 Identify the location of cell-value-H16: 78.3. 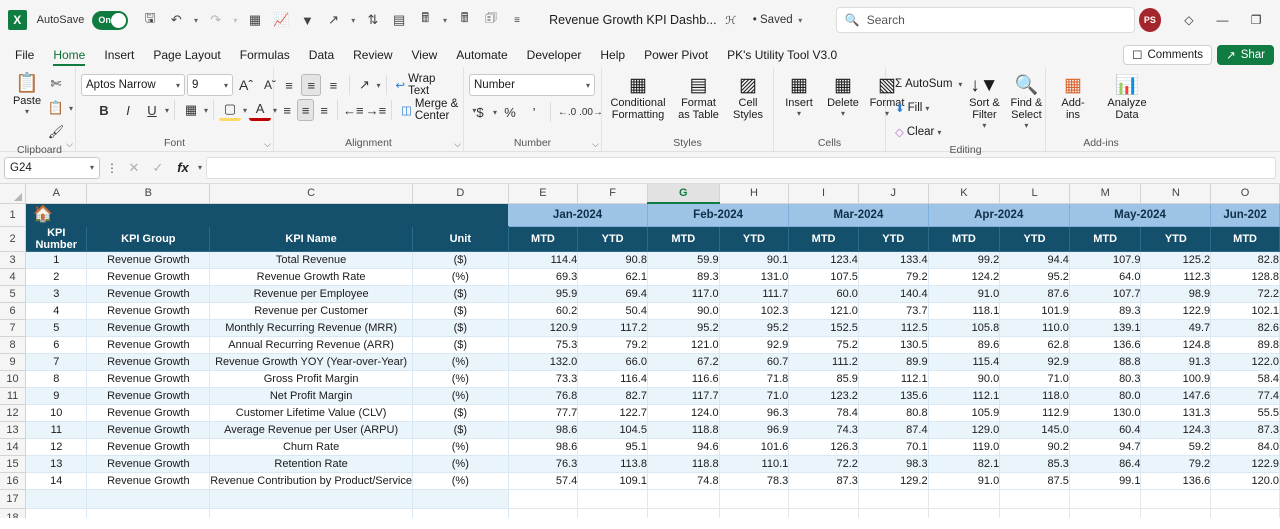
(754, 481).